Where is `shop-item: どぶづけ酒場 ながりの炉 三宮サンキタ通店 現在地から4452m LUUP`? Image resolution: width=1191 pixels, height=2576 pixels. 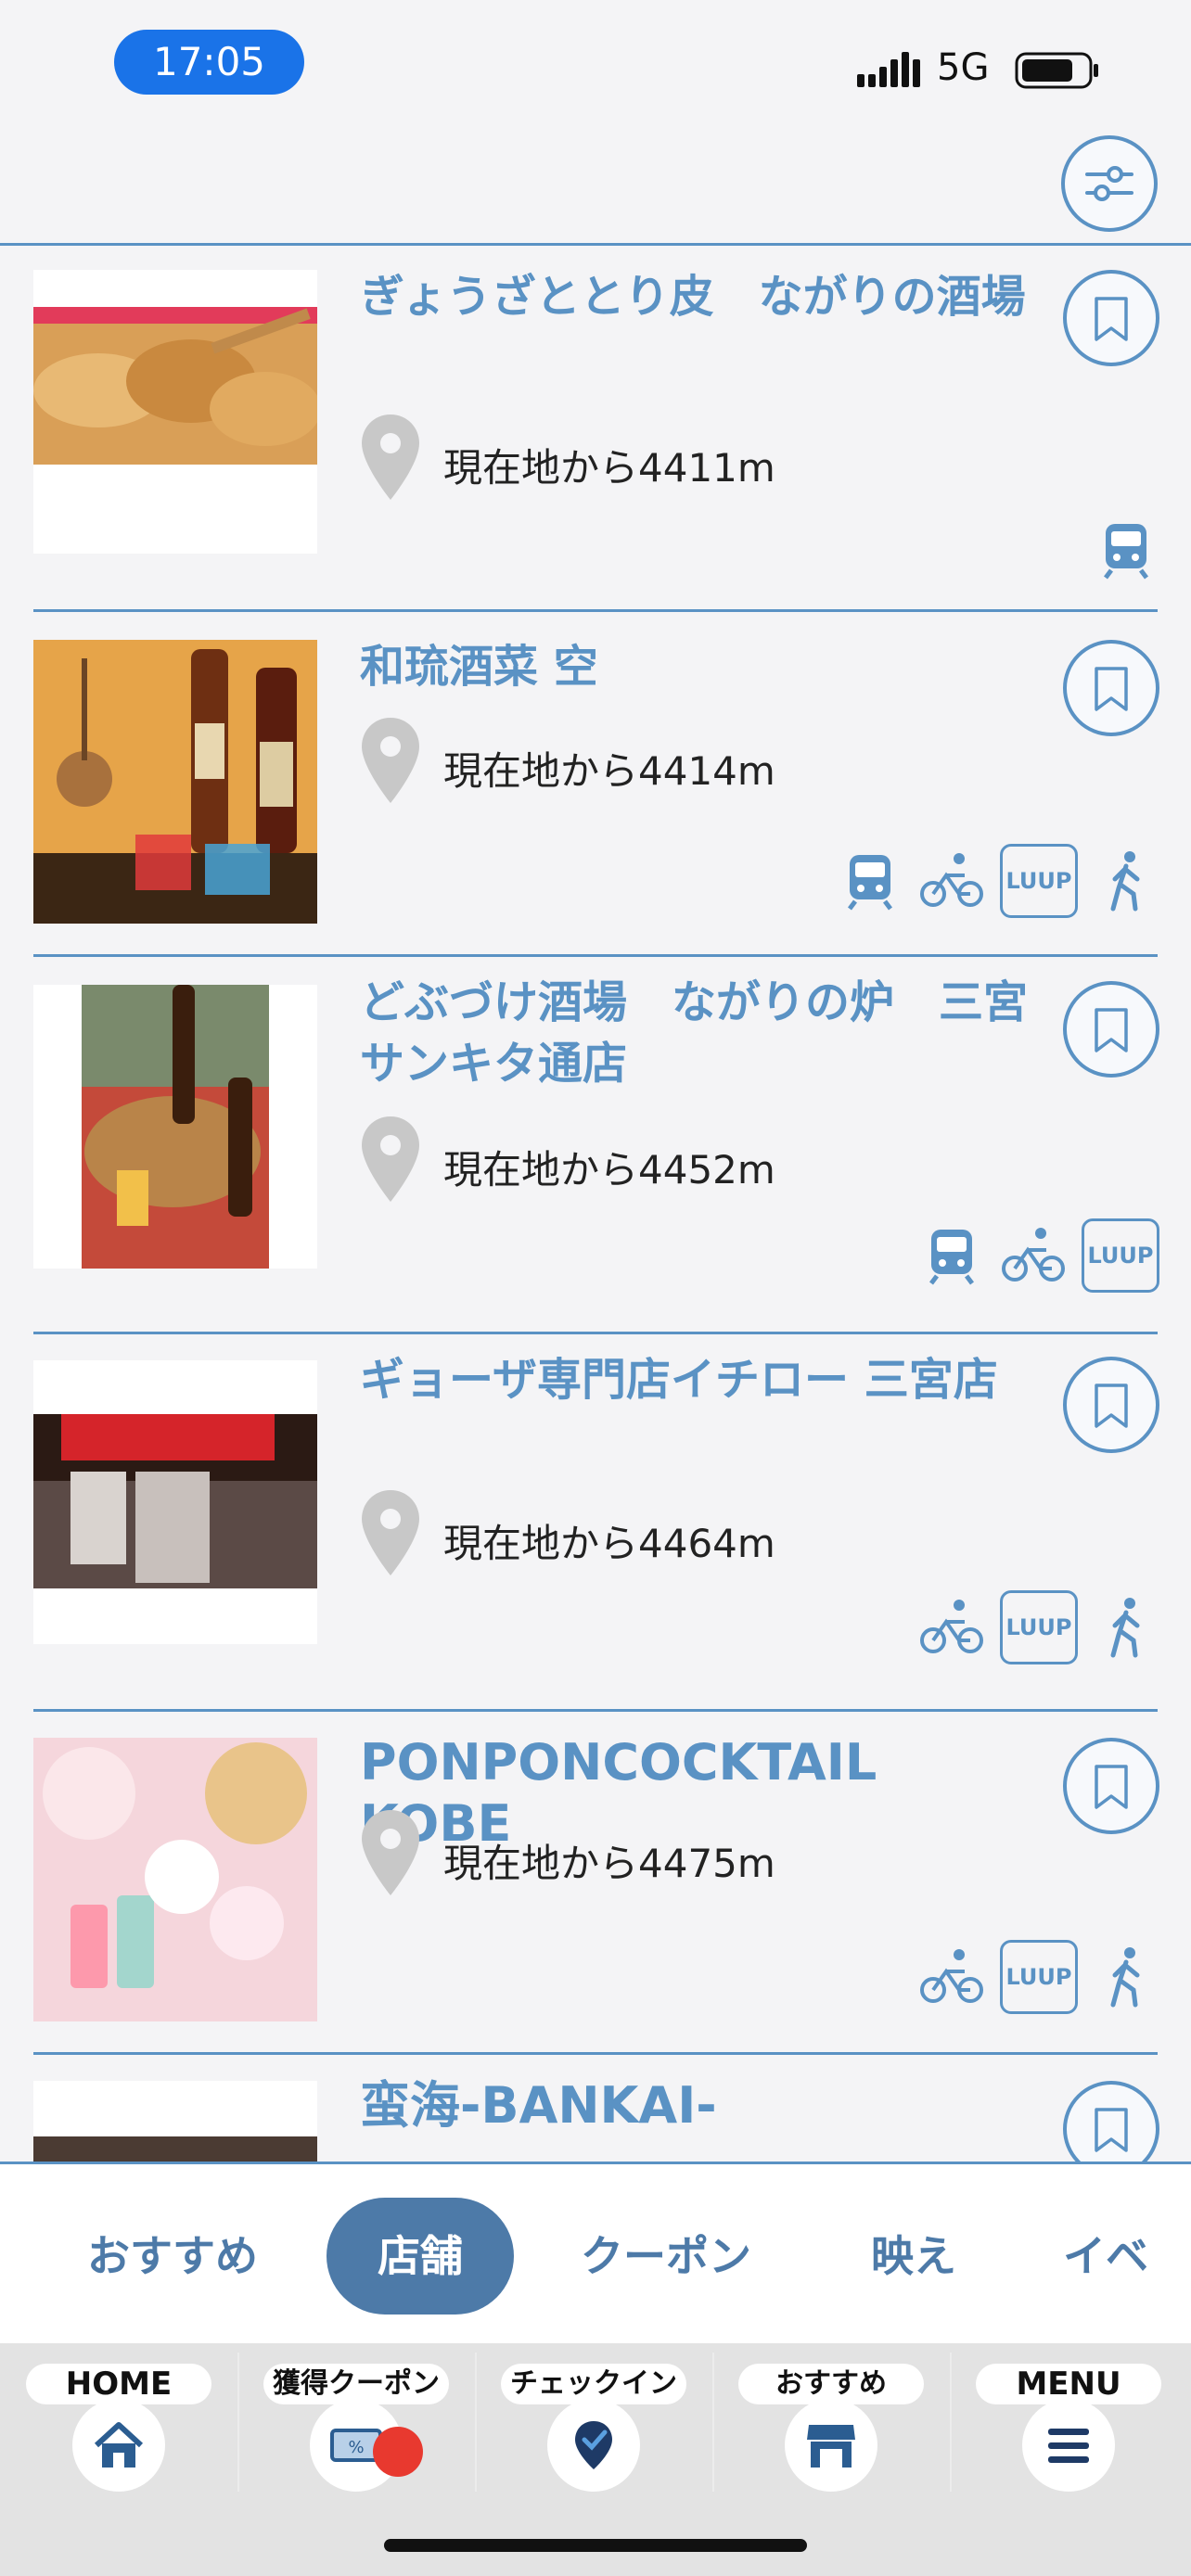
shop-item: どぶづけ酒場 ながりの炉 三宮サンキタ通店 現在地から4452m LUUP is located at coordinates (595, 1145).